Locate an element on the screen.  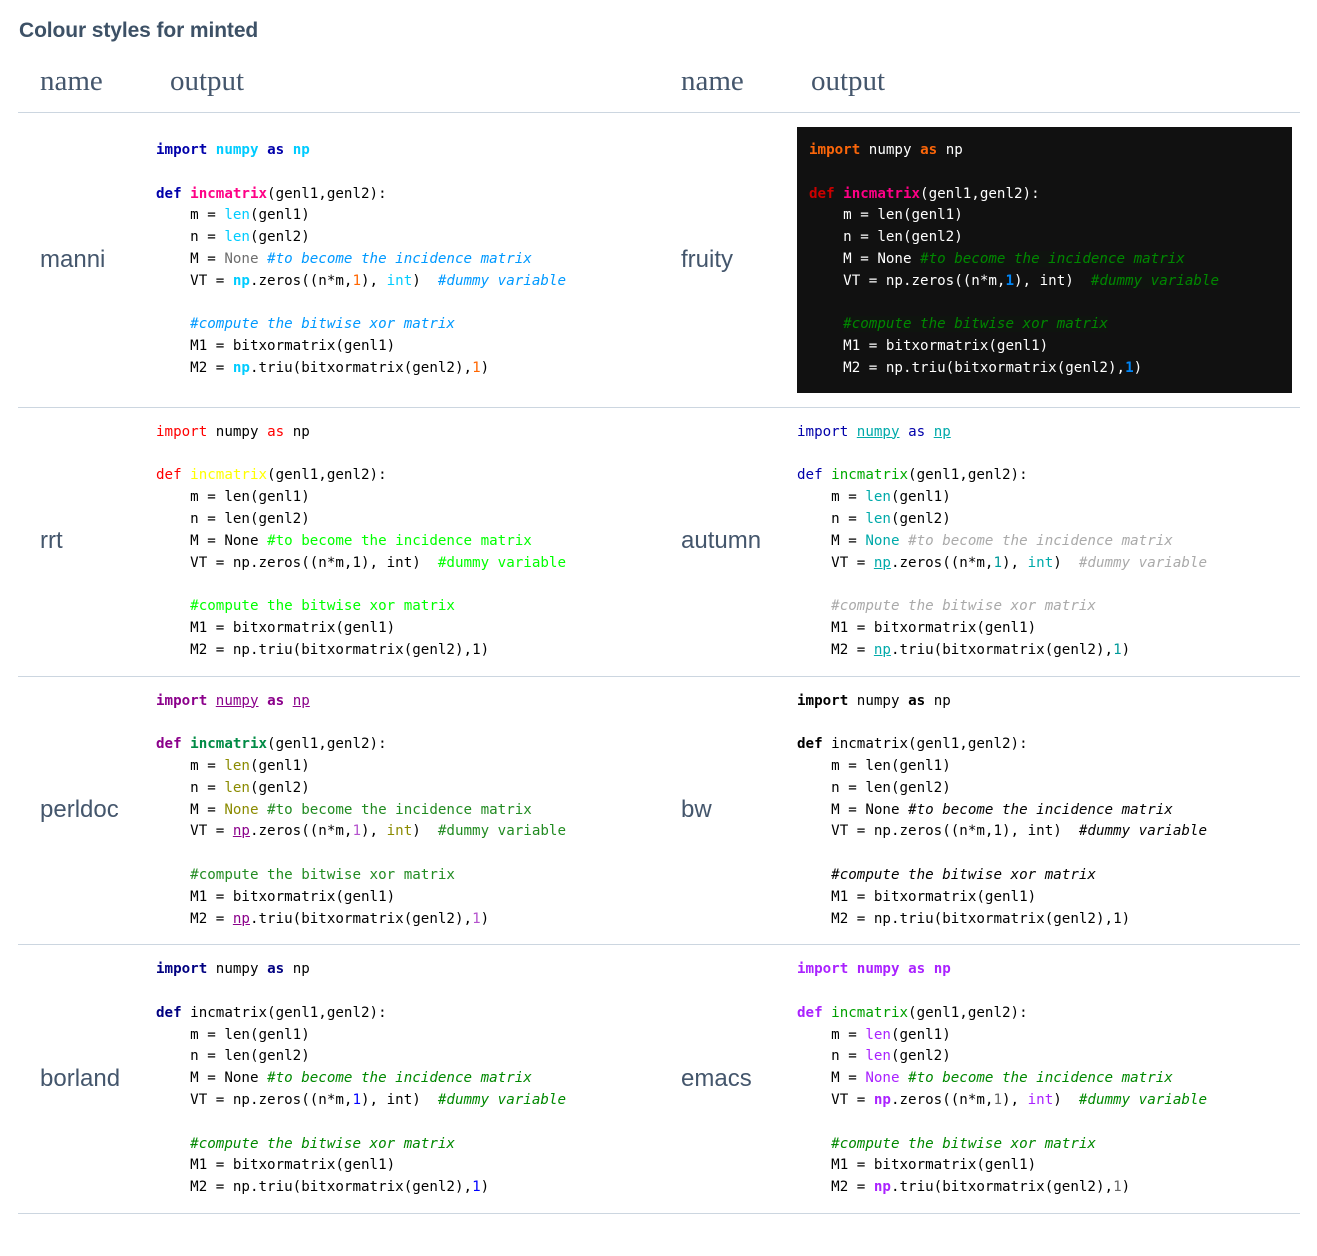
header-name-left: name is located at coordinates (71, 81).